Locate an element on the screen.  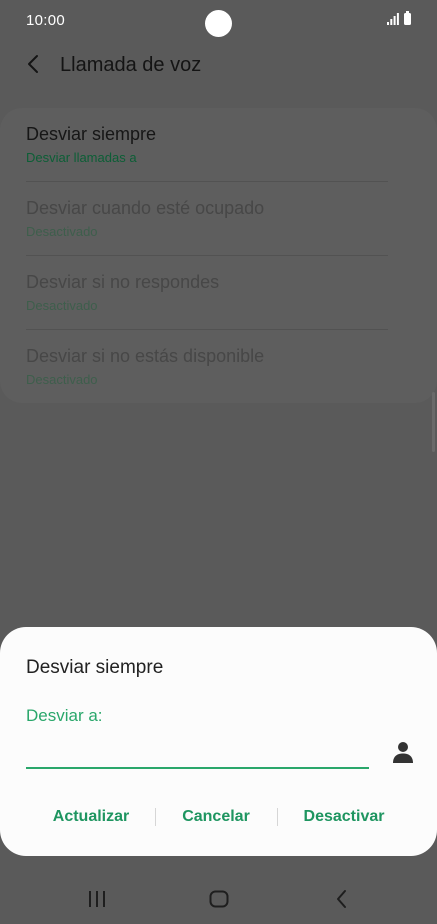
signal-icon is located at coordinates (393, 19).